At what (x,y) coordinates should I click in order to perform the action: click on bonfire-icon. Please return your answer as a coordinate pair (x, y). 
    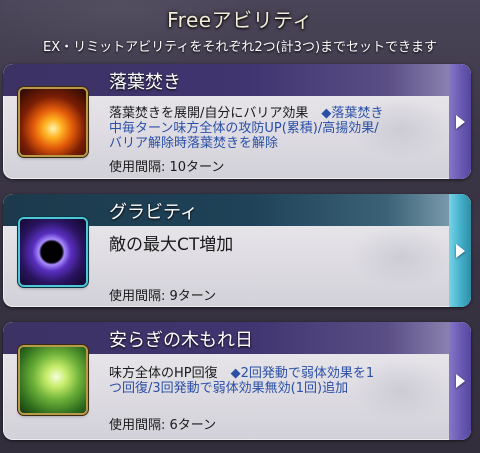
    Looking at the image, I should click on (53, 122).